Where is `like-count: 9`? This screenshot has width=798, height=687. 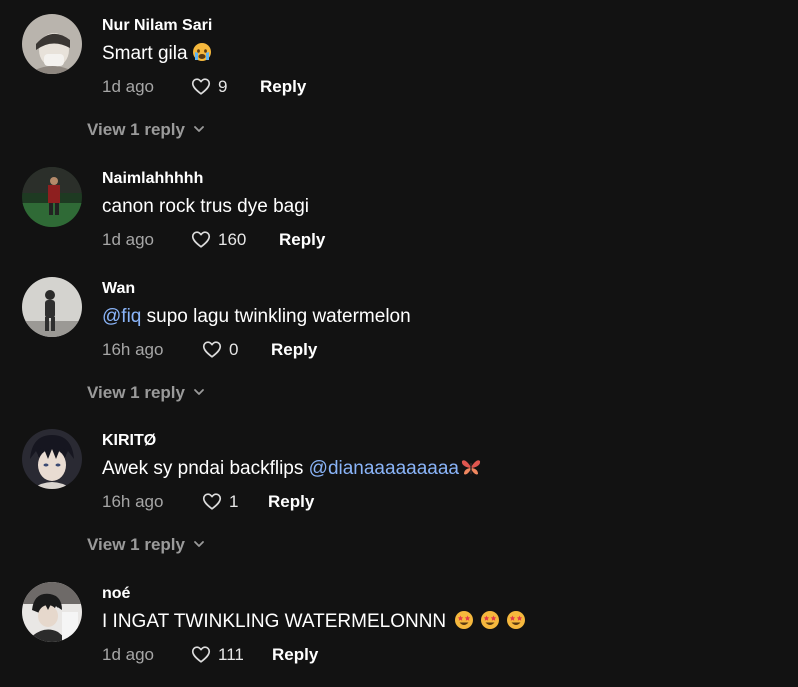
like-count: 9 is located at coordinates (223, 86).